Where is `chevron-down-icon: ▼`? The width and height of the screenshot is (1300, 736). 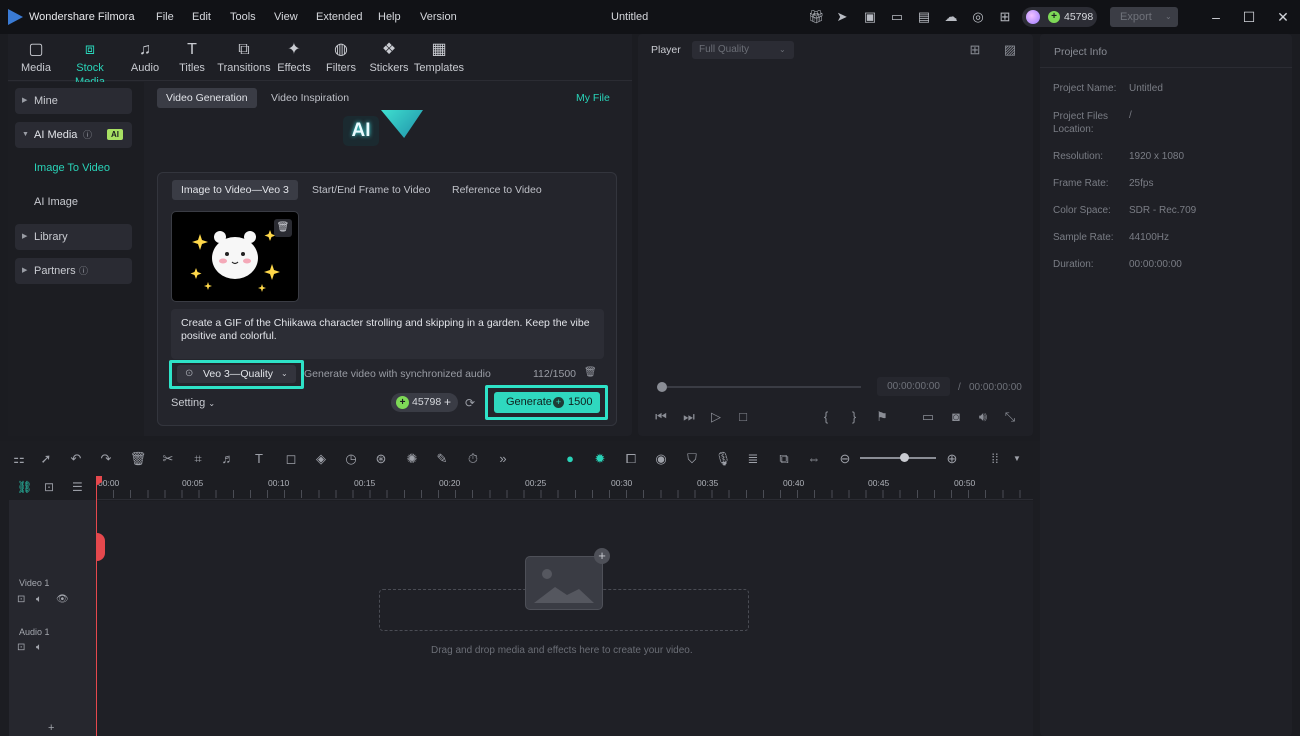 chevron-down-icon: ▼ is located at coordinates (1017, 459).